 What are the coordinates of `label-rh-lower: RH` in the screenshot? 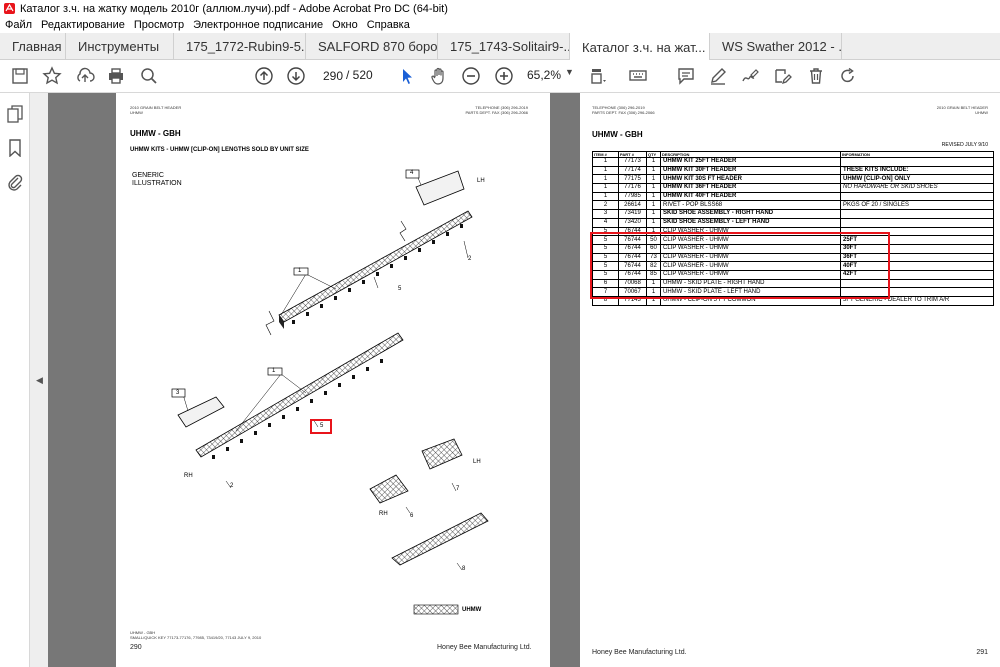 It's located at (188, 476).